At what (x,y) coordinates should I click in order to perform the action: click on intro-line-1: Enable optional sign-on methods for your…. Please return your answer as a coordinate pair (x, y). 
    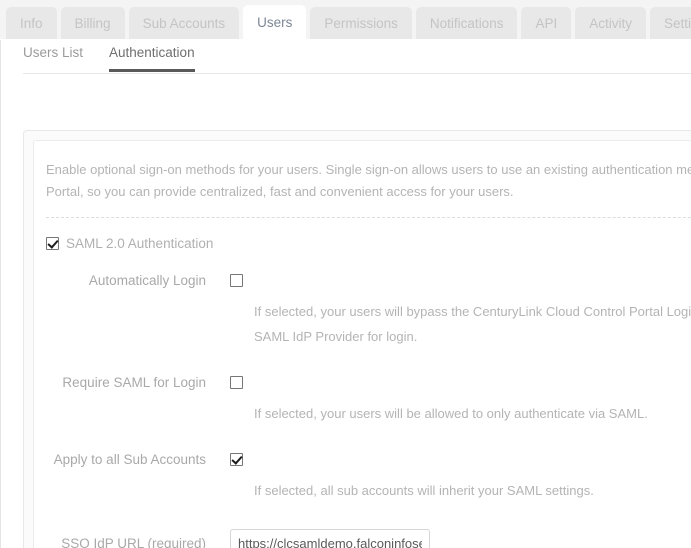
    Looking at the image, I should click on (368, 169).